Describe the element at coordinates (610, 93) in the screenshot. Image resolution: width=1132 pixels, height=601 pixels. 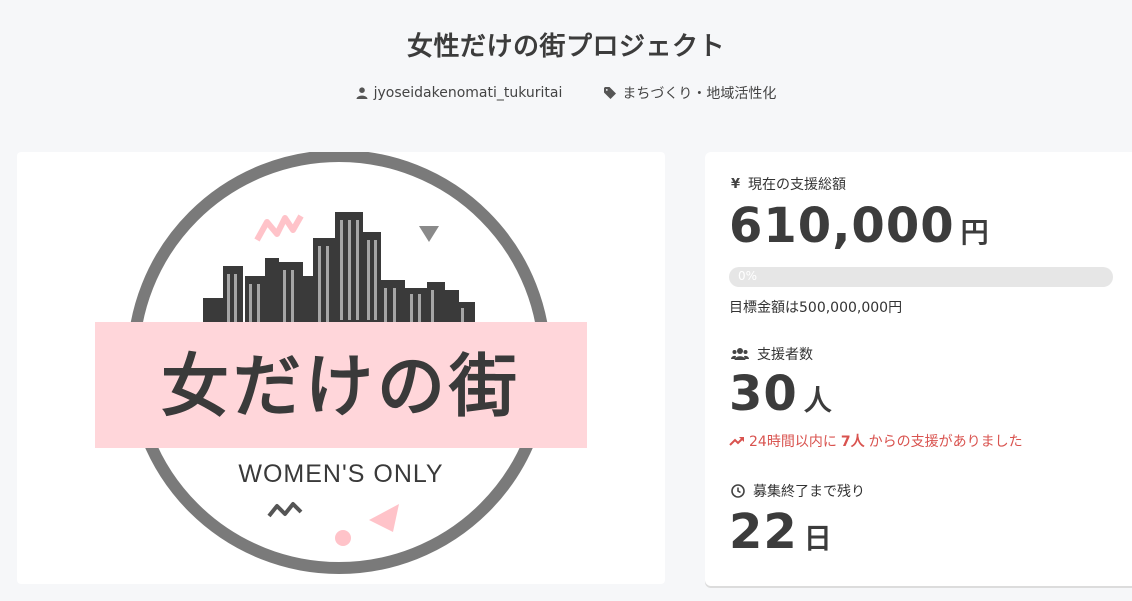
I see `tag-icon` at that location.